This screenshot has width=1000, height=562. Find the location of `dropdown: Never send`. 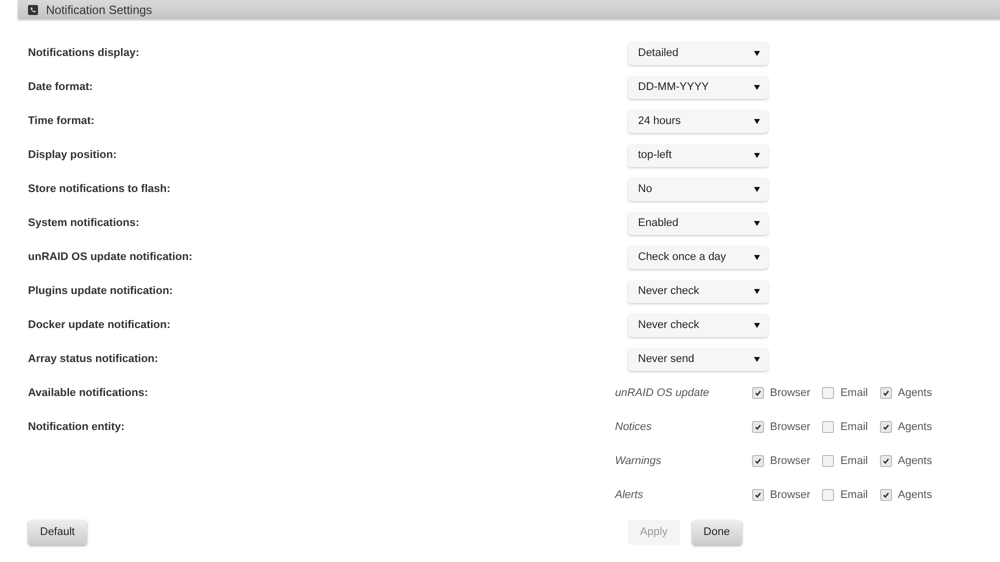

dropdown: Never send is located at coordinates (698, 359).